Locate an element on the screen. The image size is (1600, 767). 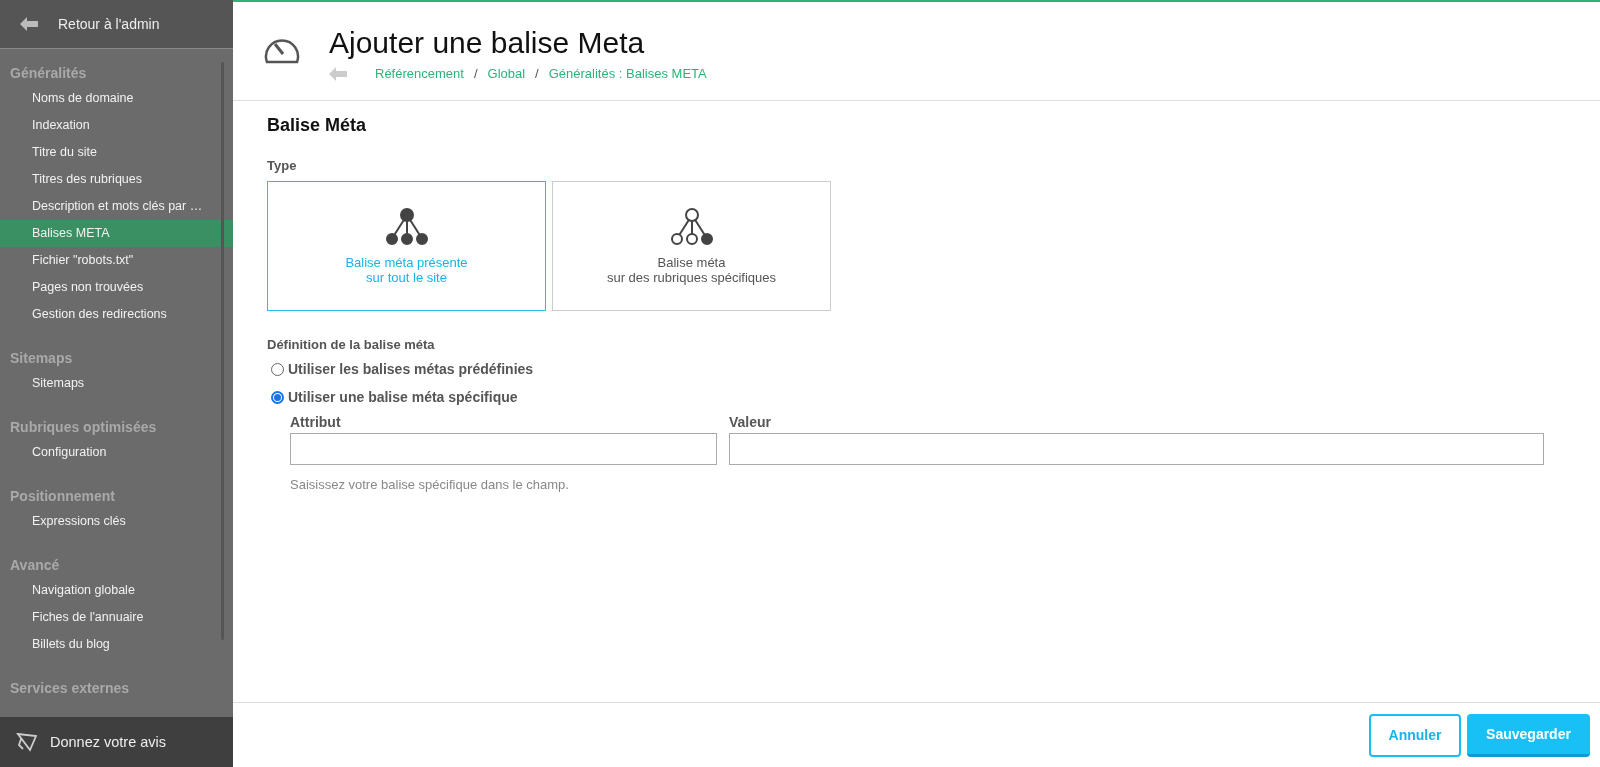
sidebar-item: Titre du site is located at coordinates (116, 152).